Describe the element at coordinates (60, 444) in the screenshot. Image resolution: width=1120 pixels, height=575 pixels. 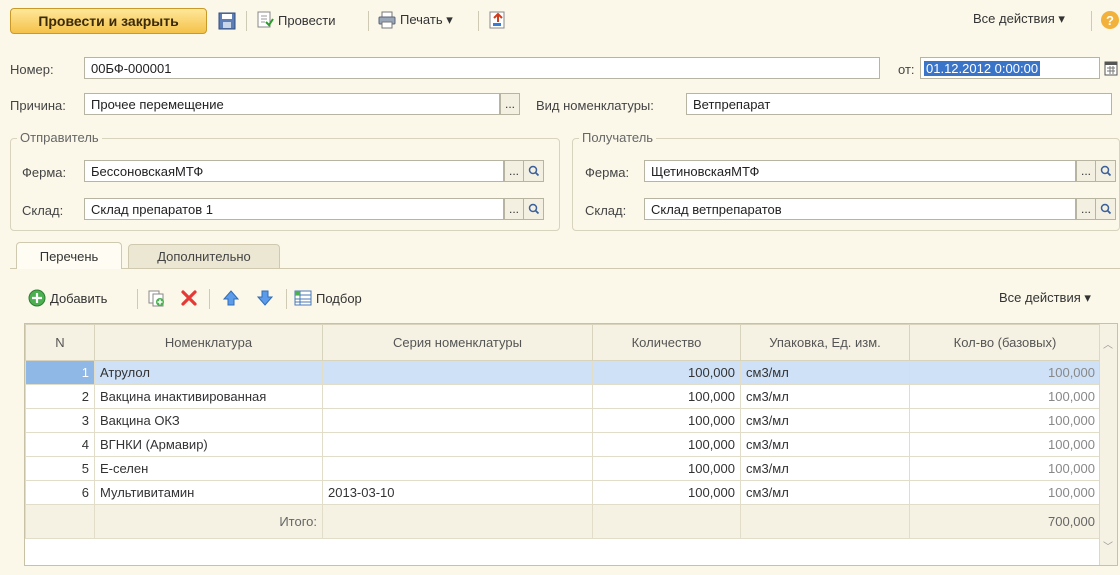
I see `row-number: 4` at that location.